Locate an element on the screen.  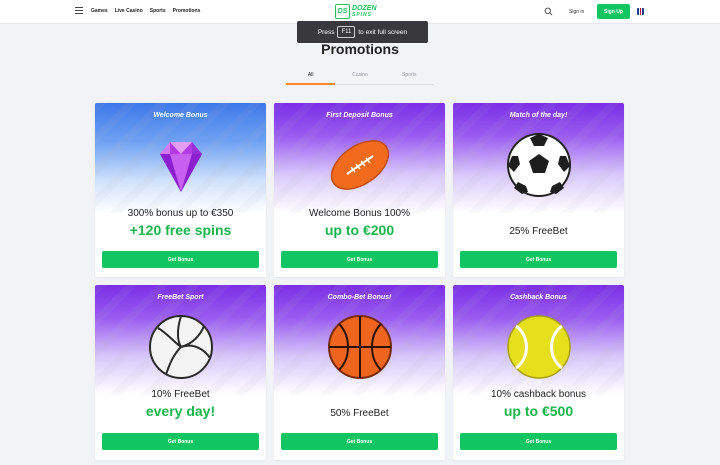
volleyball-icon is located at coordinates (180, 347).